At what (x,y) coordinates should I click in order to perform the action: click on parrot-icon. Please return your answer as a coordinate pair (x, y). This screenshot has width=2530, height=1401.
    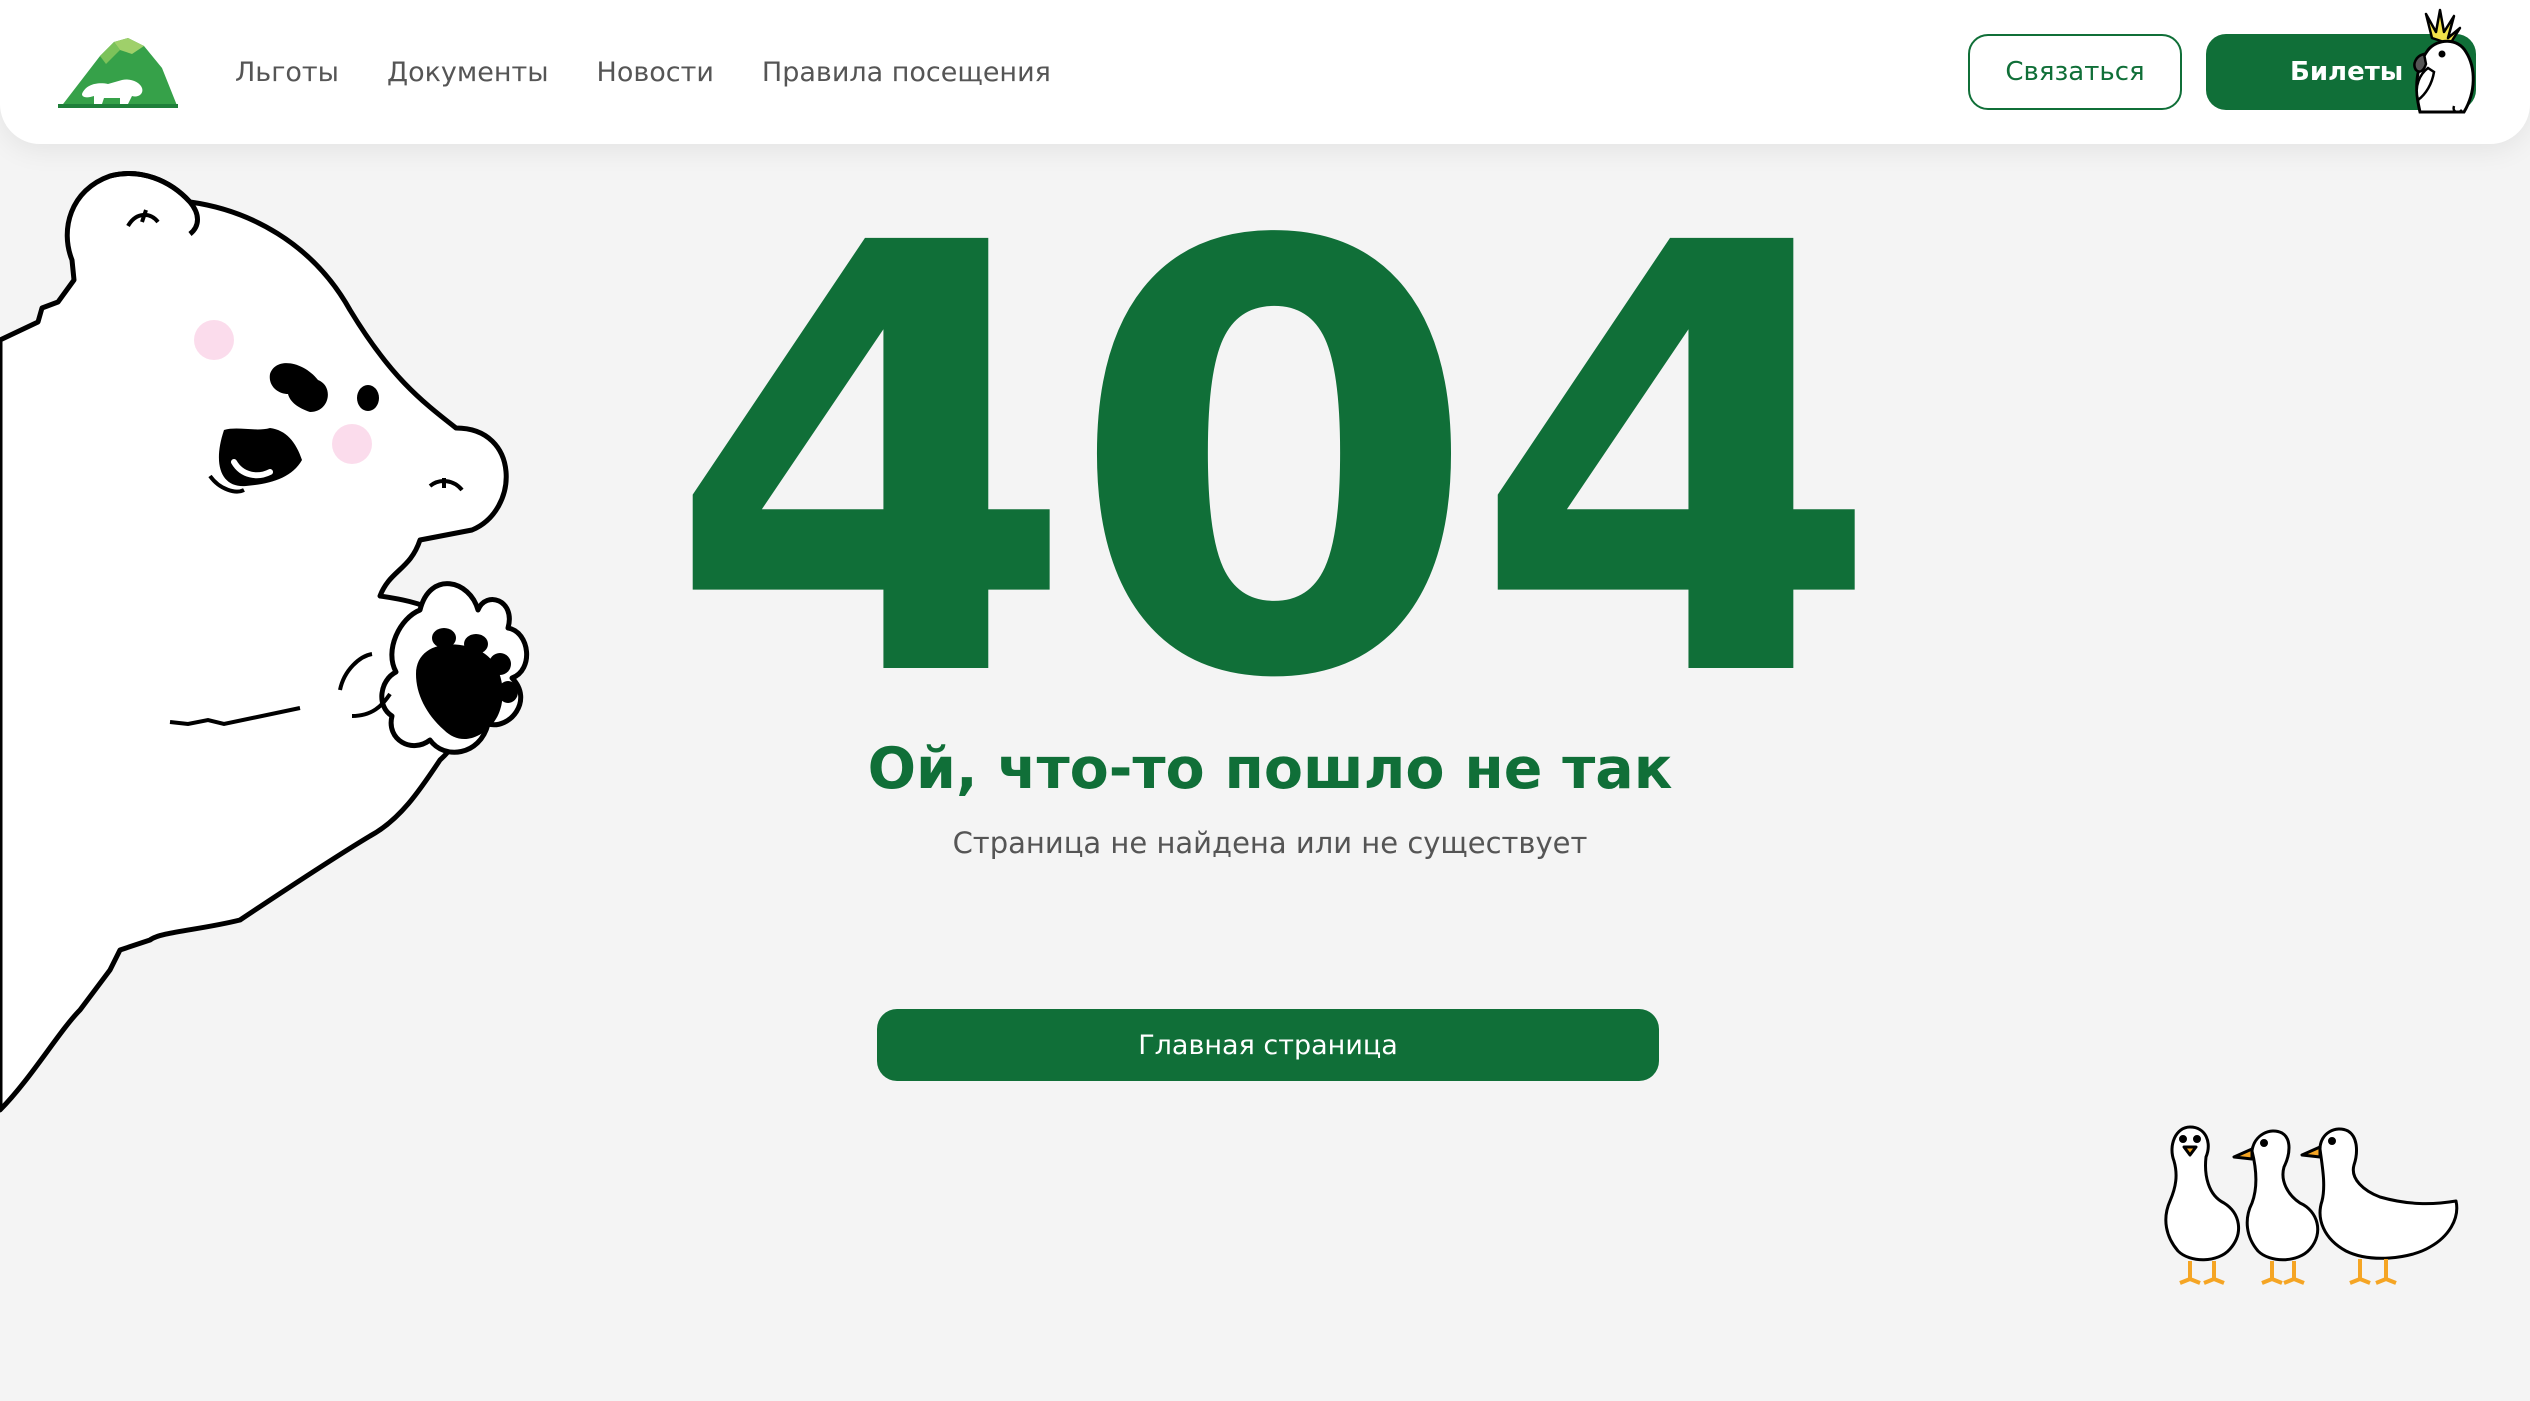
    Looking at the image, I should click on (2444, 61).